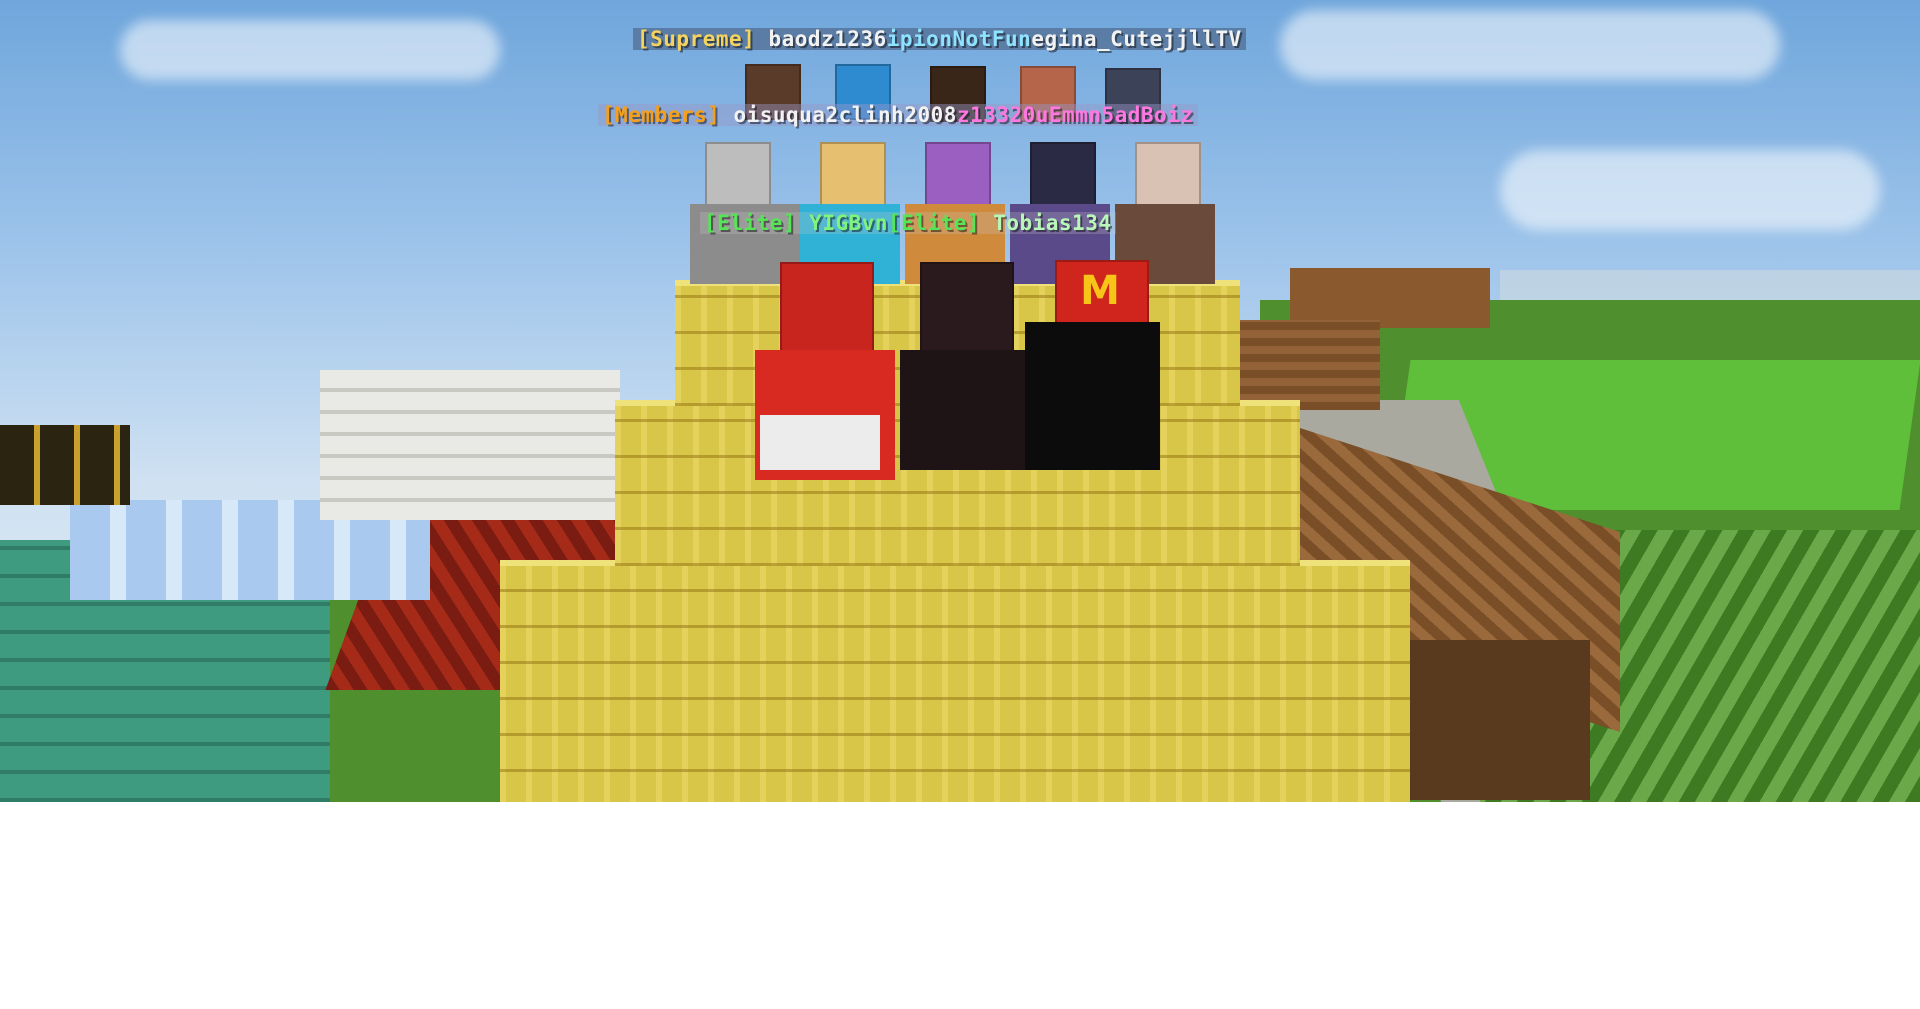 Image resolution: width=1920 pixels, height=1009 pixels. Describe the element at coordinates (827, 39) in the screenshot. I see `player-name: baodz1236` at that location.